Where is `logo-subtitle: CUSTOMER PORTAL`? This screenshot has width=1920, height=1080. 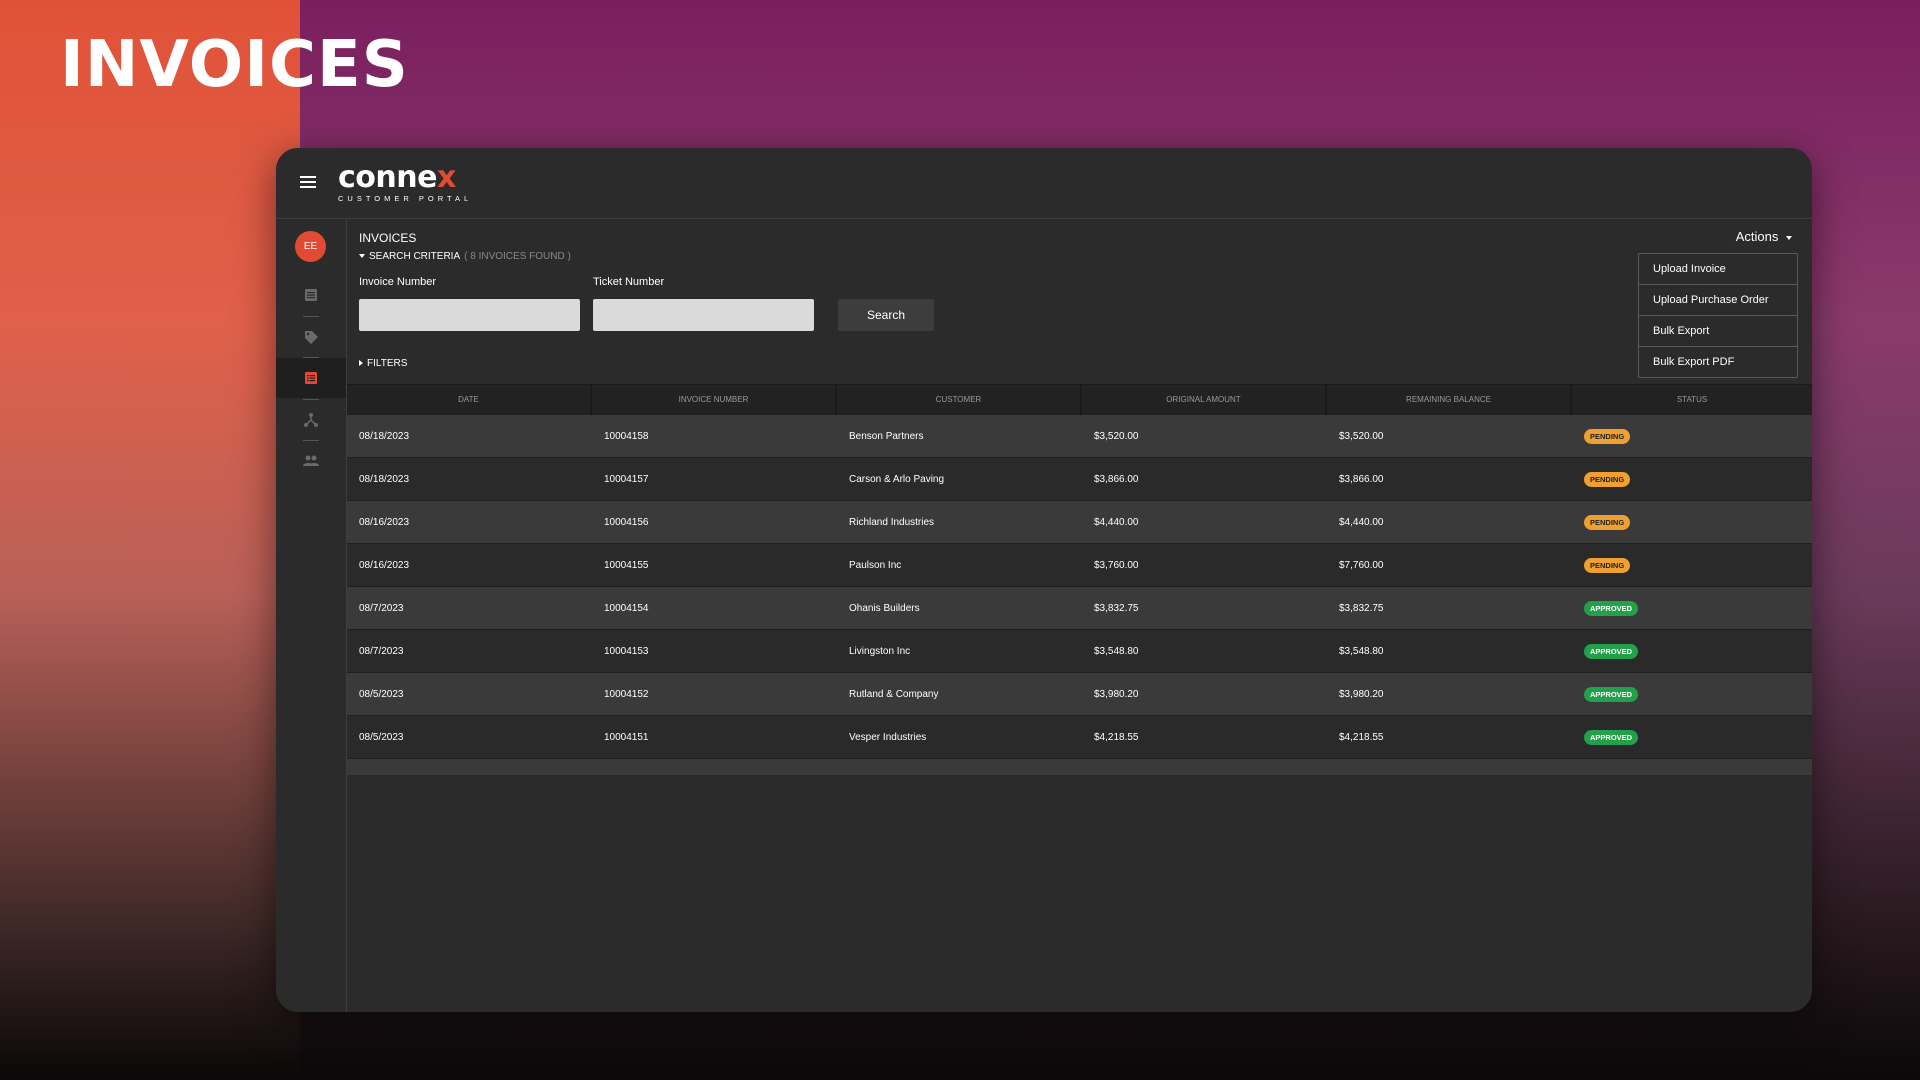
logo-subtitle: CUSTOMER PORTAL is located at coordinates (405, 198).